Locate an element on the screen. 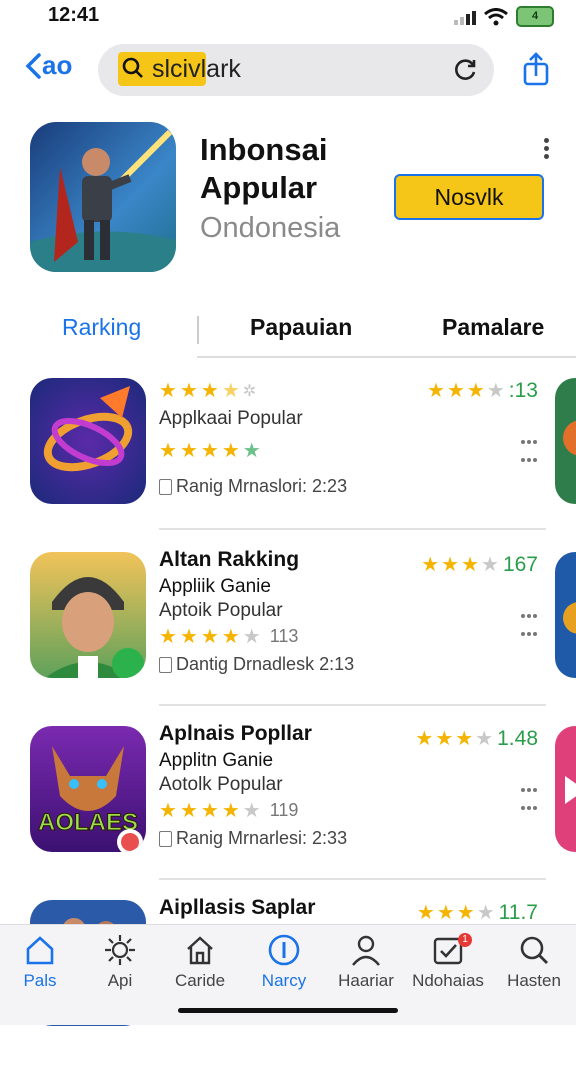 The height and width of the screenshot is (1066, 576). app-meta: Ranig Mrnarlesi: 2:33 is located at coordinates (253, 838).